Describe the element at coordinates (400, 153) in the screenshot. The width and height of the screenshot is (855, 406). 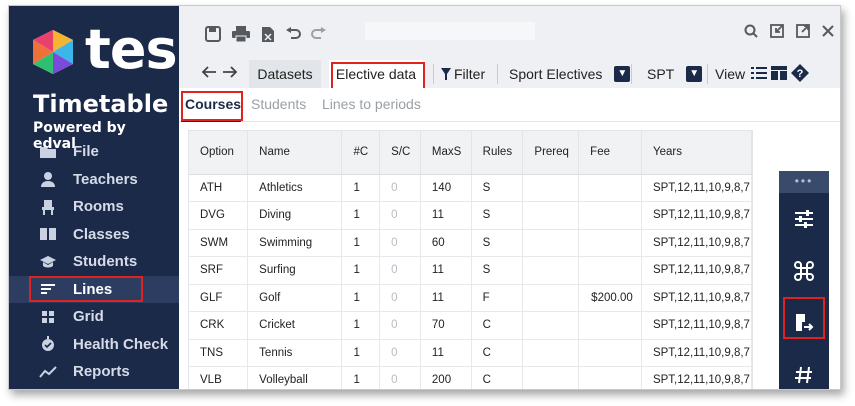
I see `column-header: S/C` at that location.